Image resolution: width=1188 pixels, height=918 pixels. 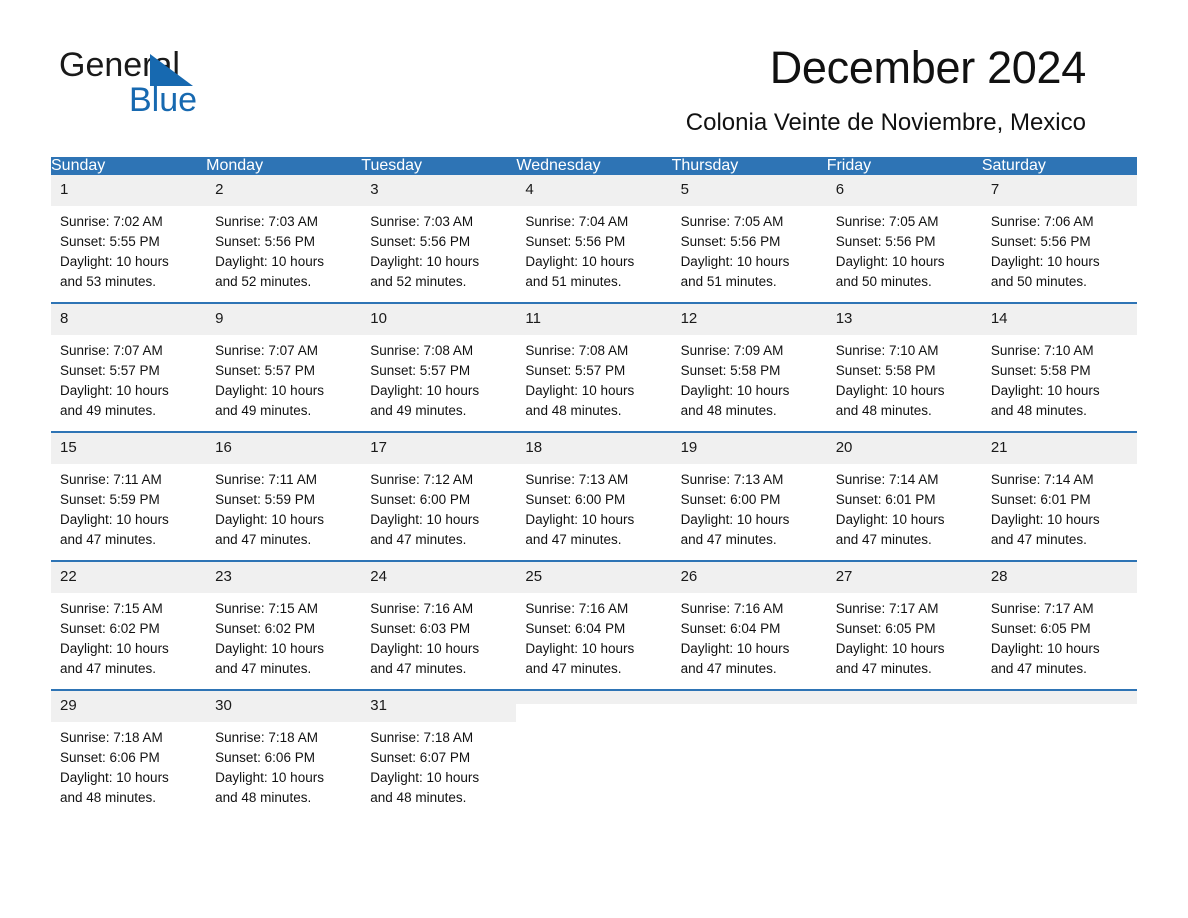 What do you see at coordinates (1059, 166) in the screenshot?
I see `weekday-header-saturday: Saturday` at bounding box center [1059, 166].